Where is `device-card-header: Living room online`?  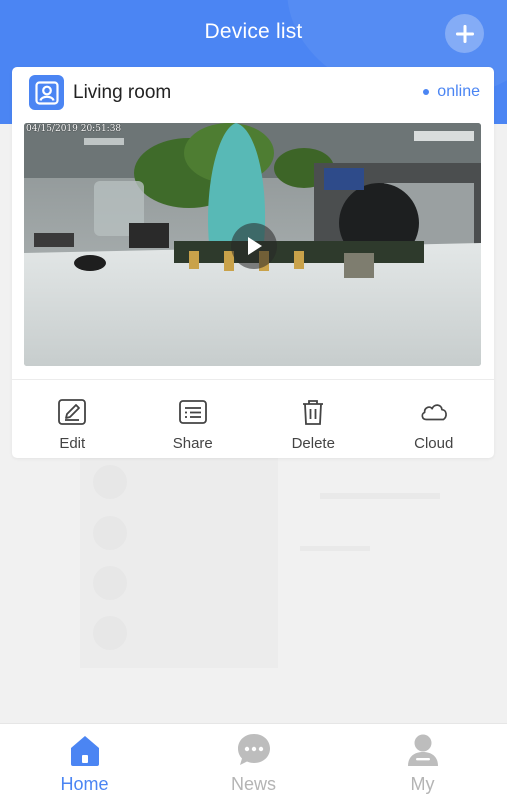
device-card-header: Living room online is located at coordinates (253, 93).